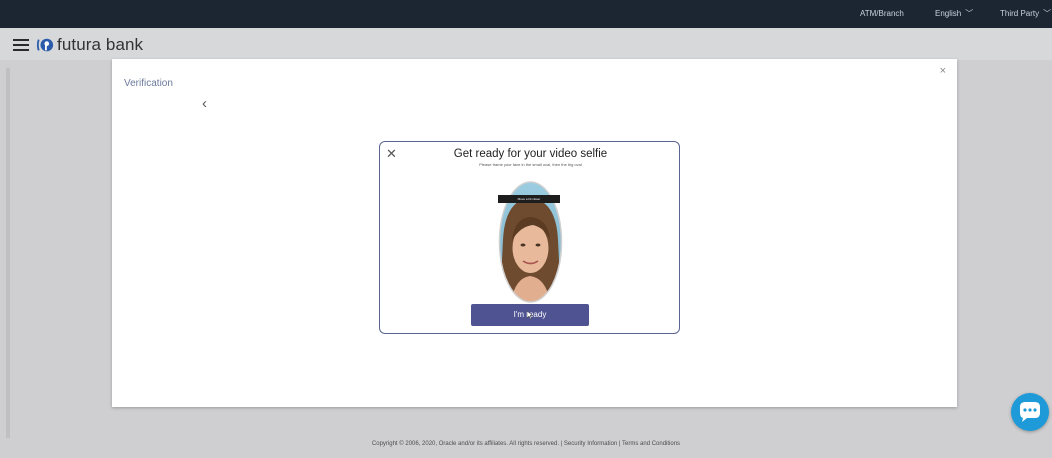  Describe the element at coordinates (45, 45) in the screenshot. I see `futura-bank-logo-icon` at that location.